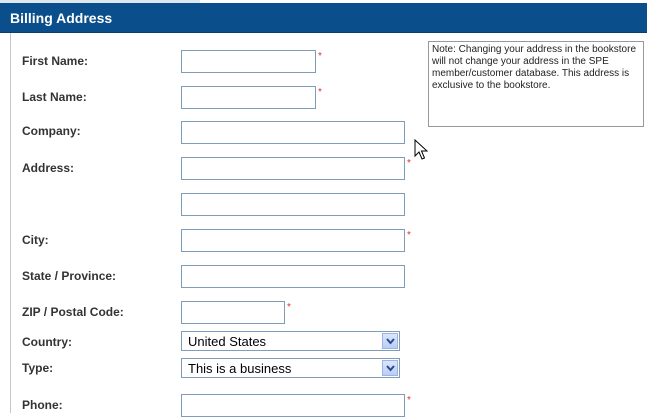 The width and height of the screenshot is (647, 417). I want to click on phone-input, so click(293, 405).